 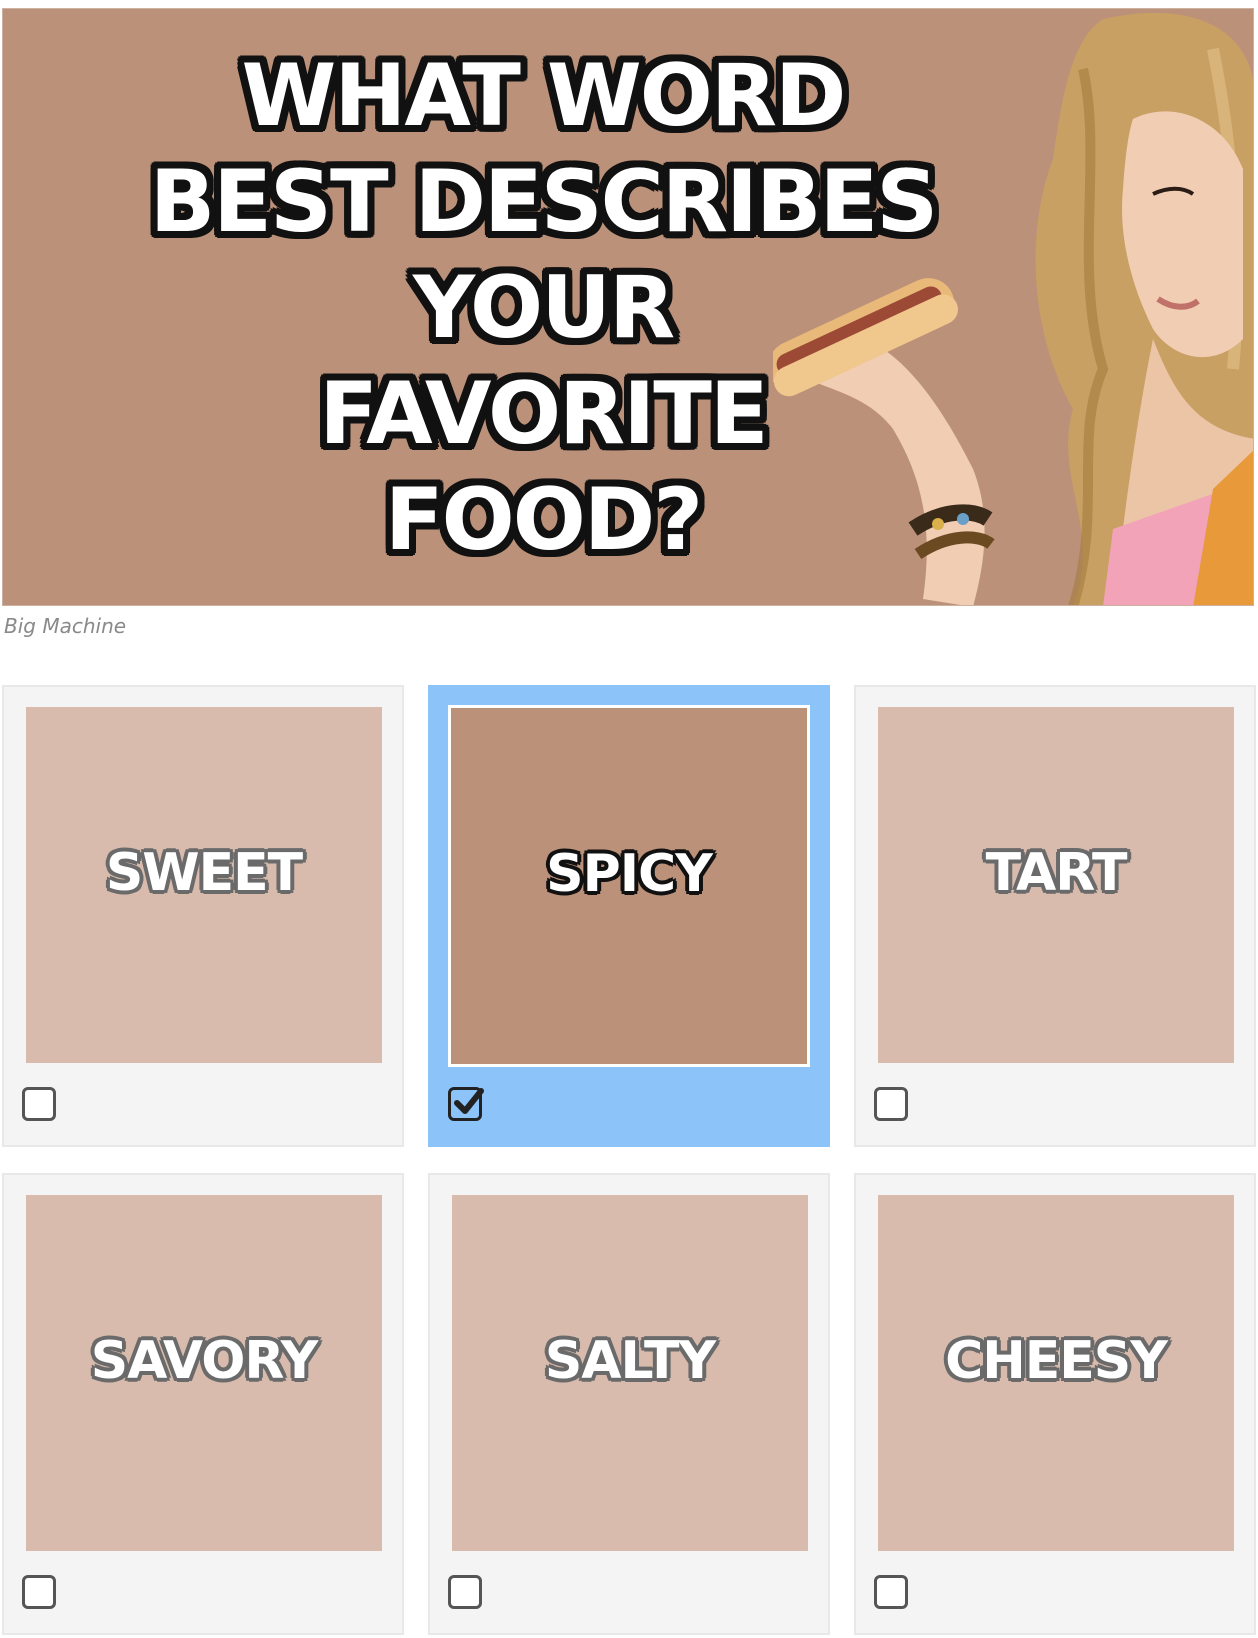 I want to click on answer-label: SPICY, so click(x=629, y=874).